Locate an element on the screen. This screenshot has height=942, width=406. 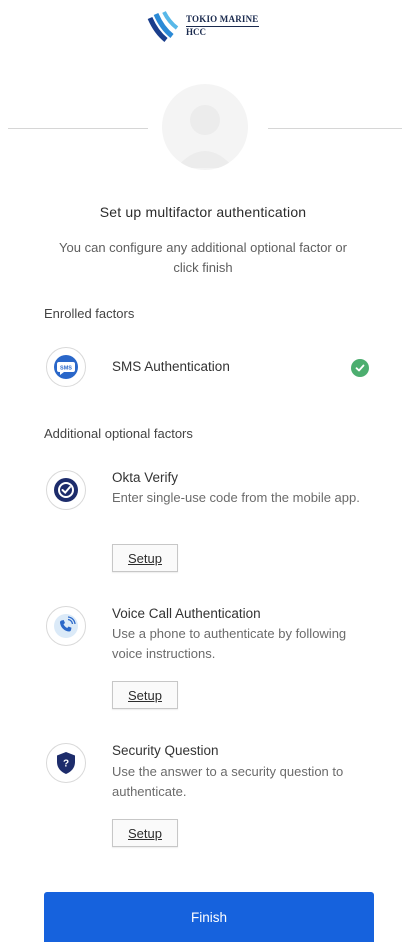
brand-logo: TOKIO MARINE HCC is located at coordinates (214, 26).